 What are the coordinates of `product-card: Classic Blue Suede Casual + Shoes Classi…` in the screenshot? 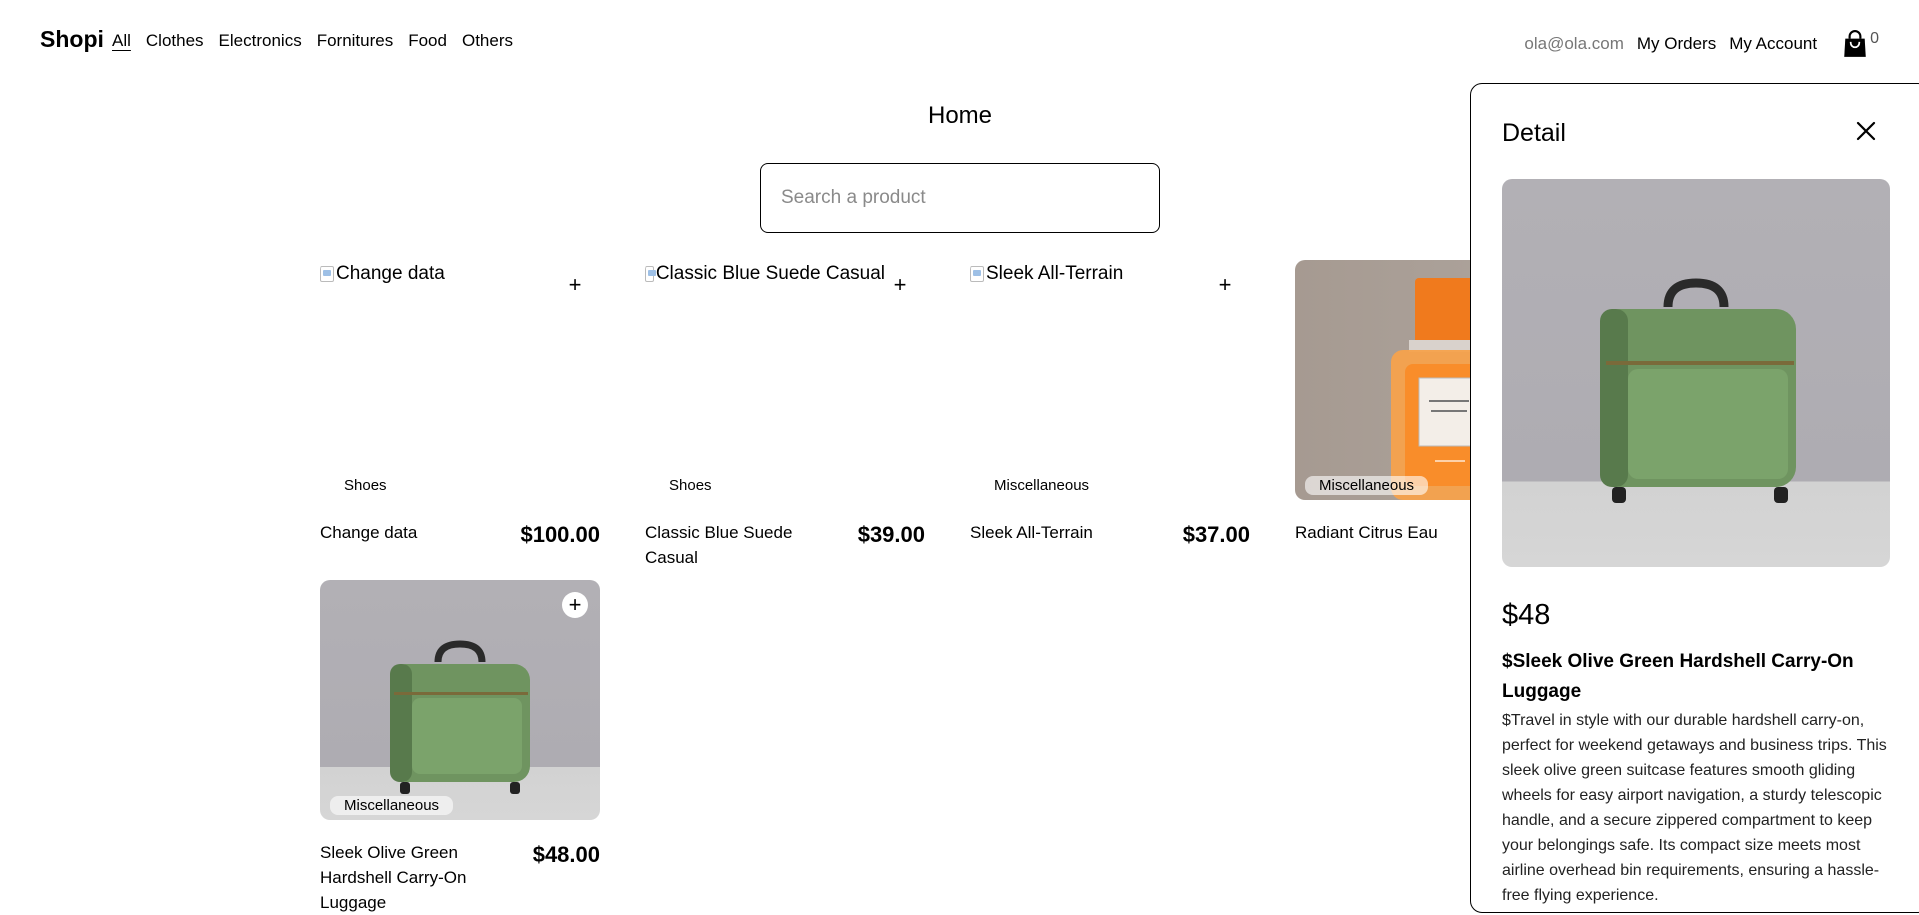 It's located at (785, 415).